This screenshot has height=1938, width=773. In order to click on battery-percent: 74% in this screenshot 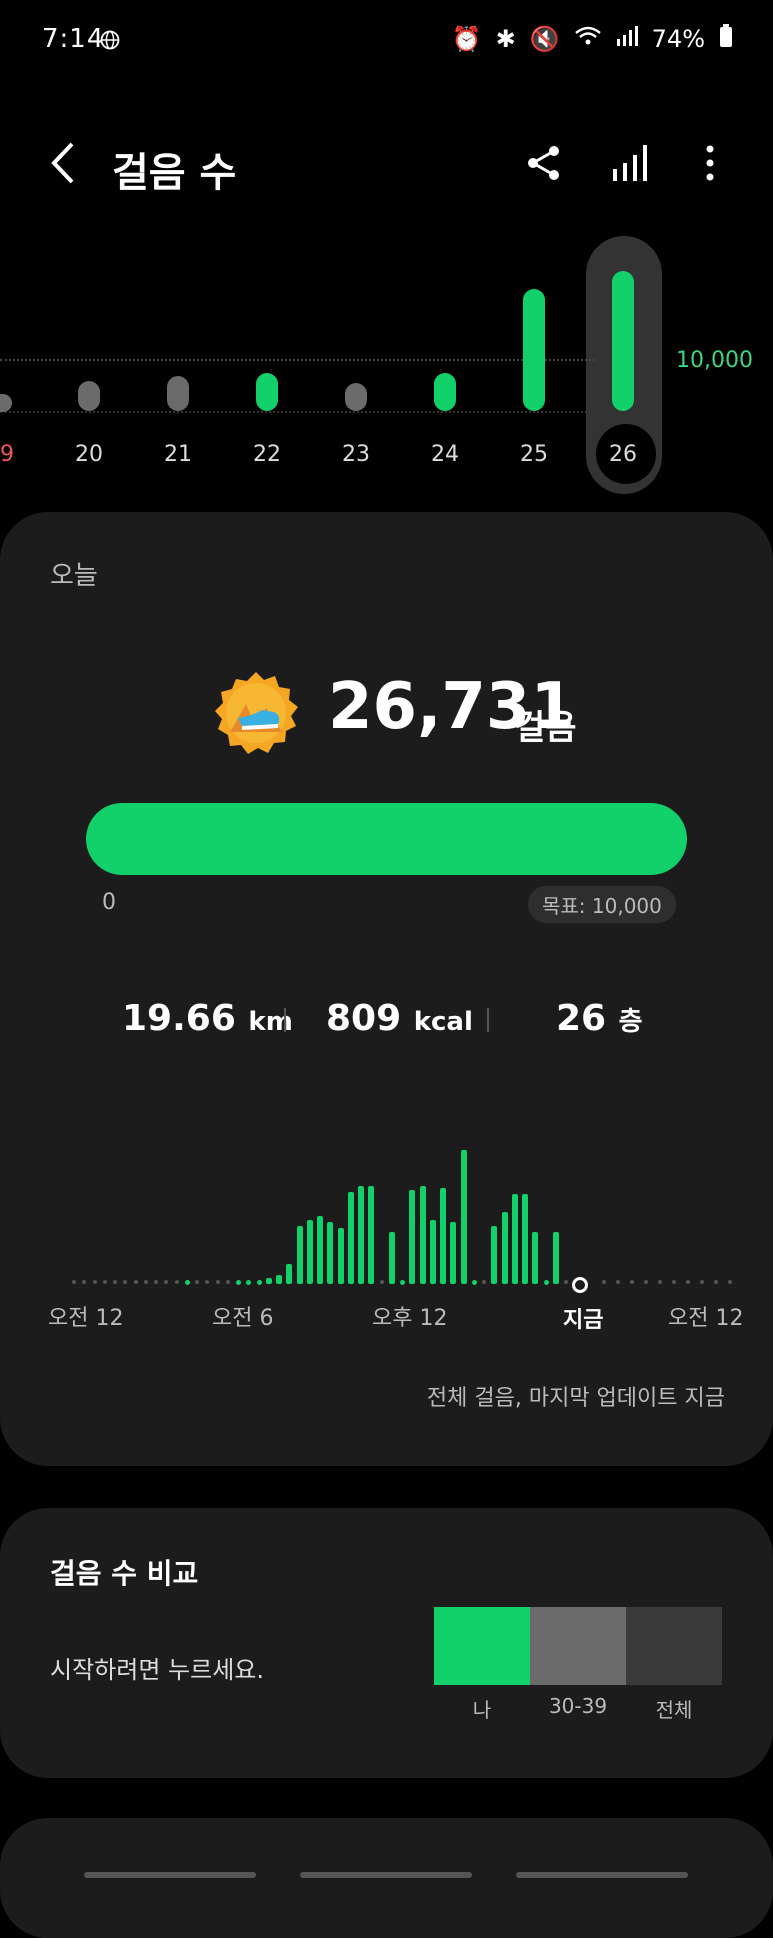, I will do `click(678, 39)`.